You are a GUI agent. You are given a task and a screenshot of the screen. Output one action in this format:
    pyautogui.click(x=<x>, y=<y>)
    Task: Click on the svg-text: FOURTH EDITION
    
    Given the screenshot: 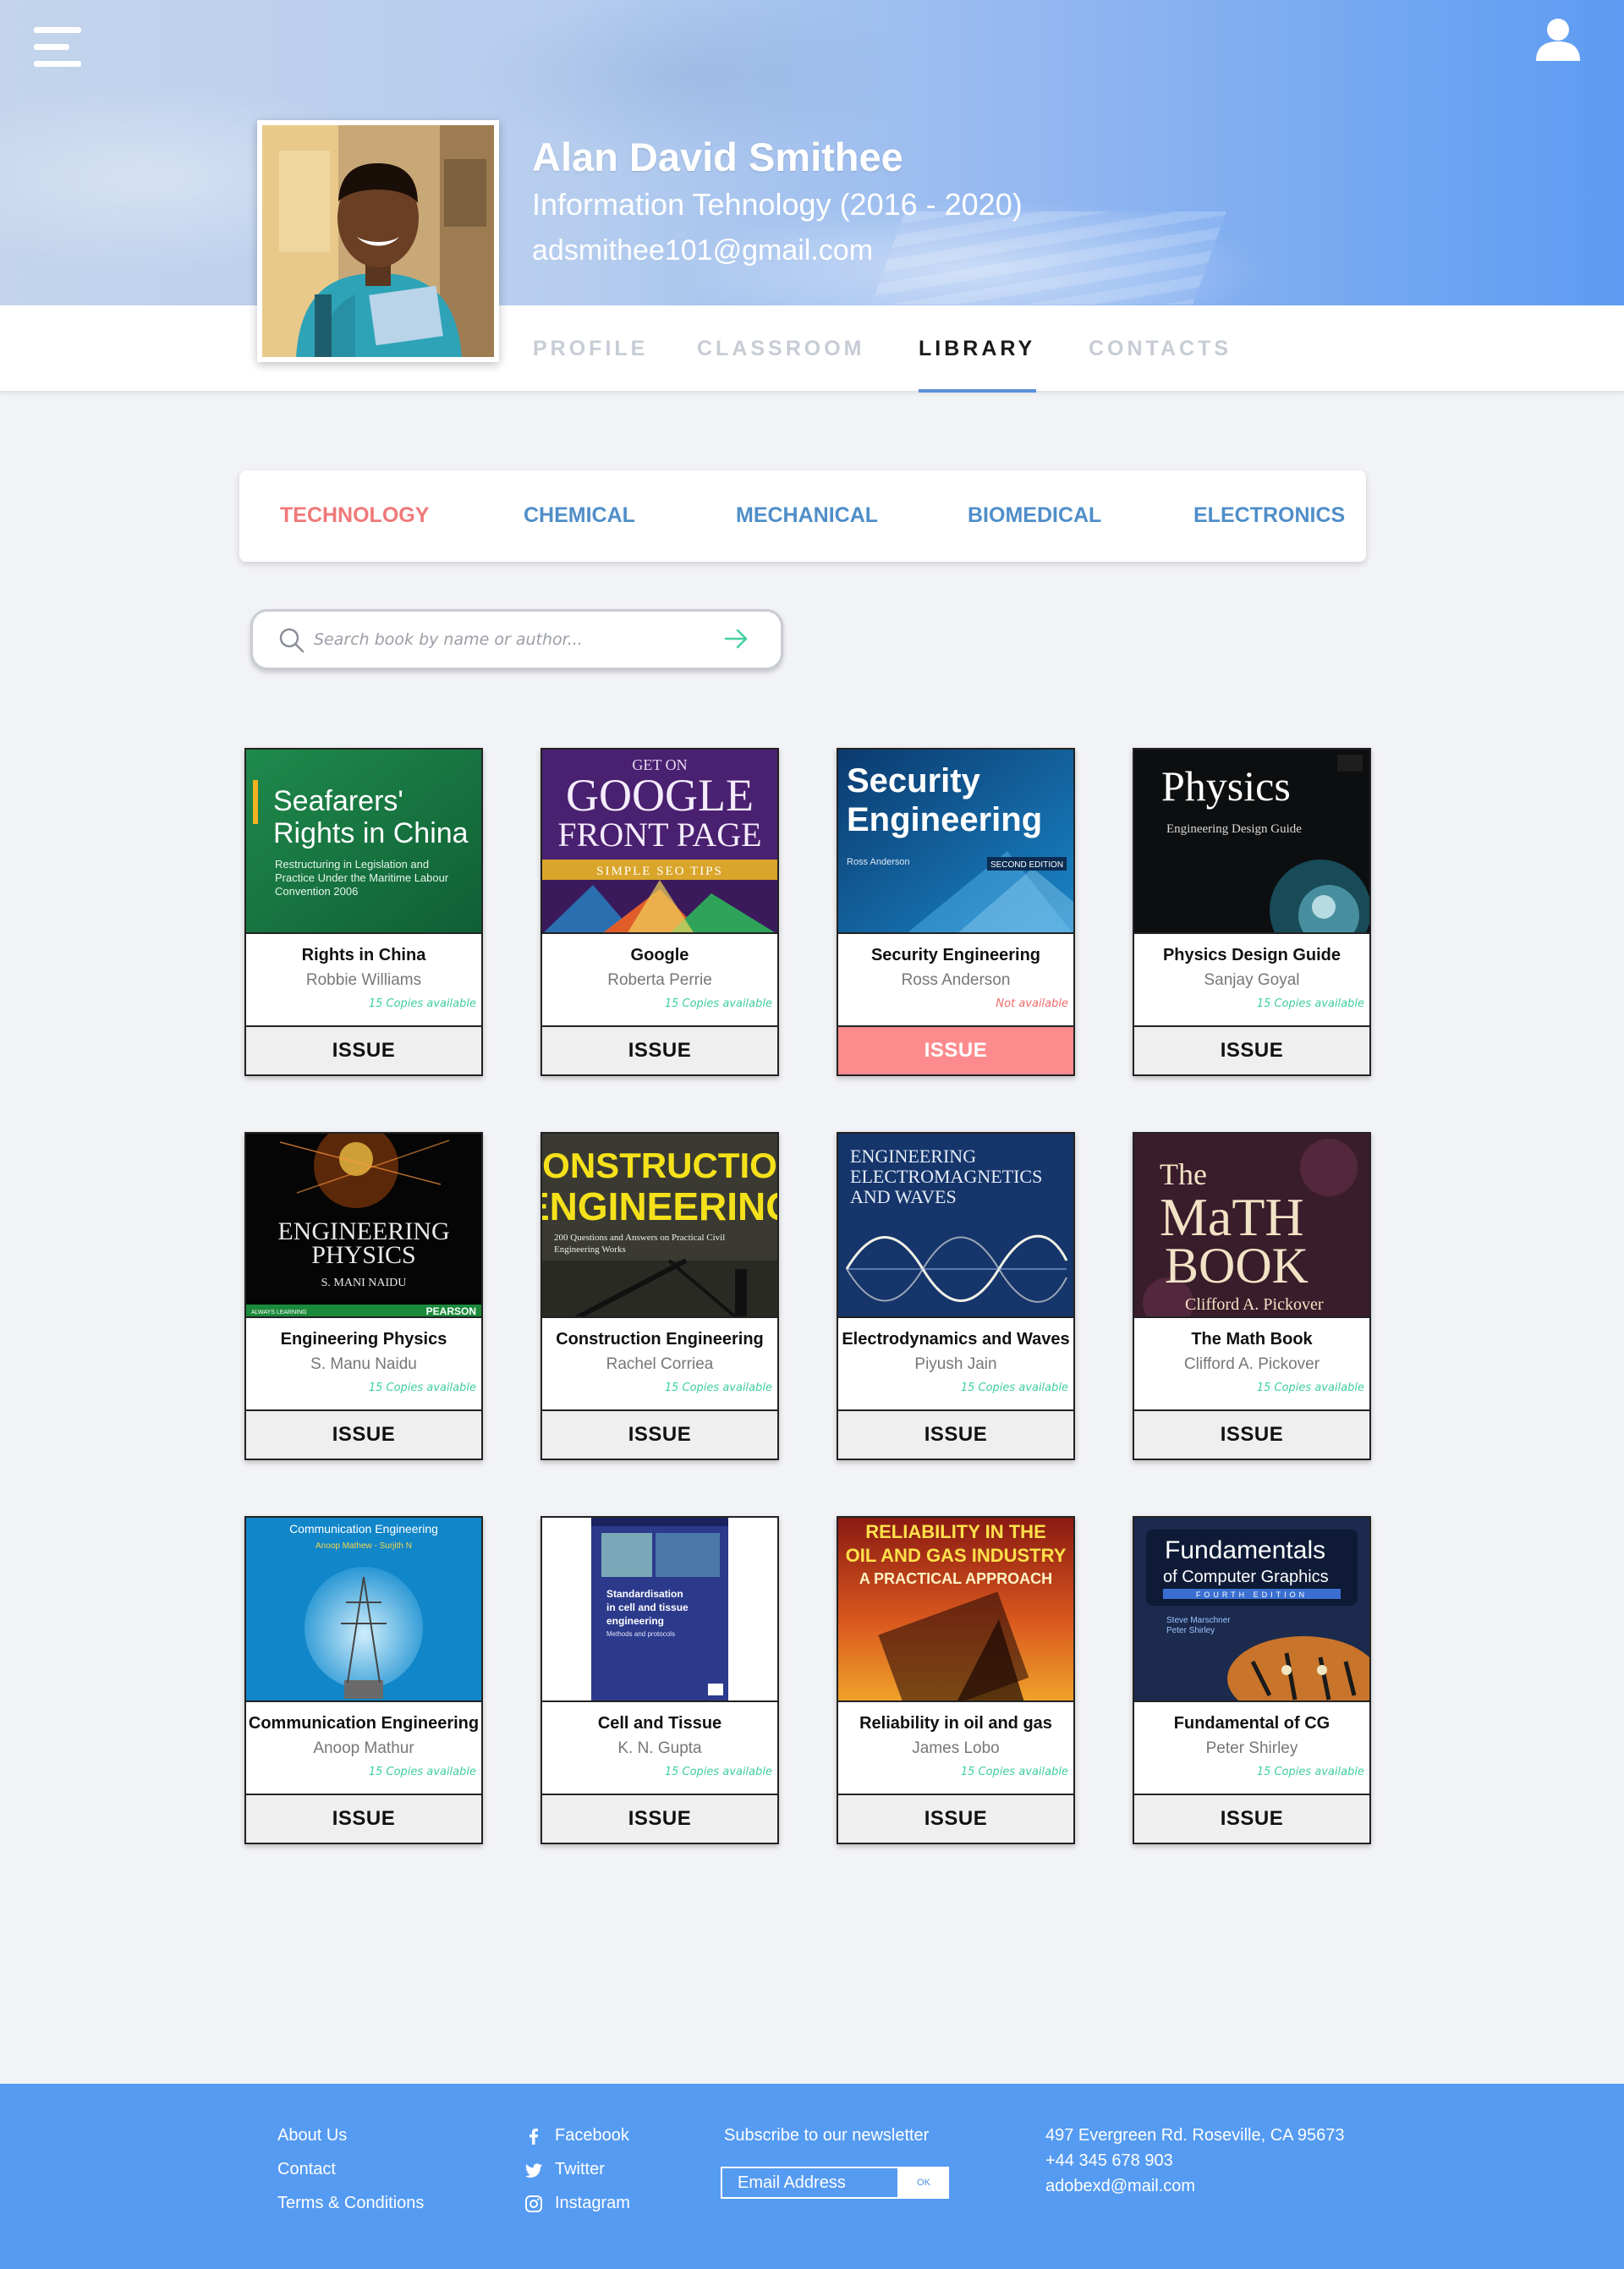 What is the action you would take?
    pyautogui.click(x=1252, y=1594)
    